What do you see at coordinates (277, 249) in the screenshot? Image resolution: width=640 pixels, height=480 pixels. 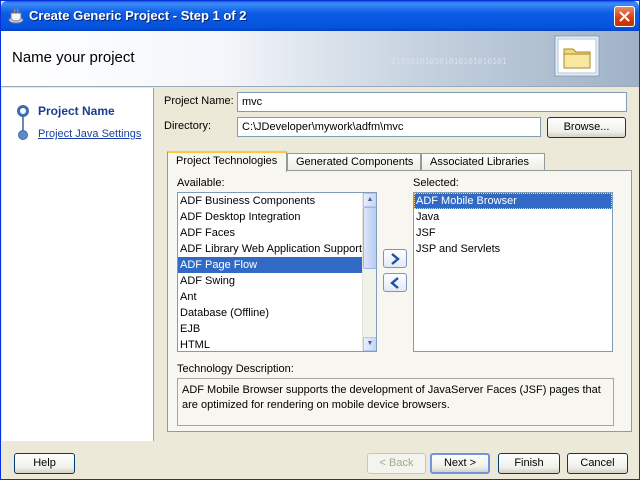 I see `list-item: ADF Library Web Application Support` at bounding box center [277, 249].